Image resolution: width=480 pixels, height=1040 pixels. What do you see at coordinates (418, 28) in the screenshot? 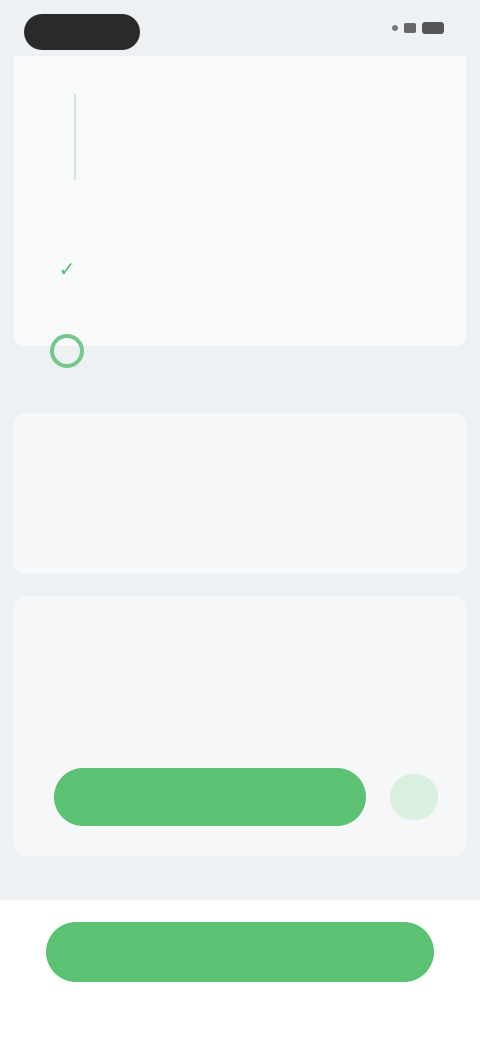
I see `status-icons` at bounding box center [418, 28].